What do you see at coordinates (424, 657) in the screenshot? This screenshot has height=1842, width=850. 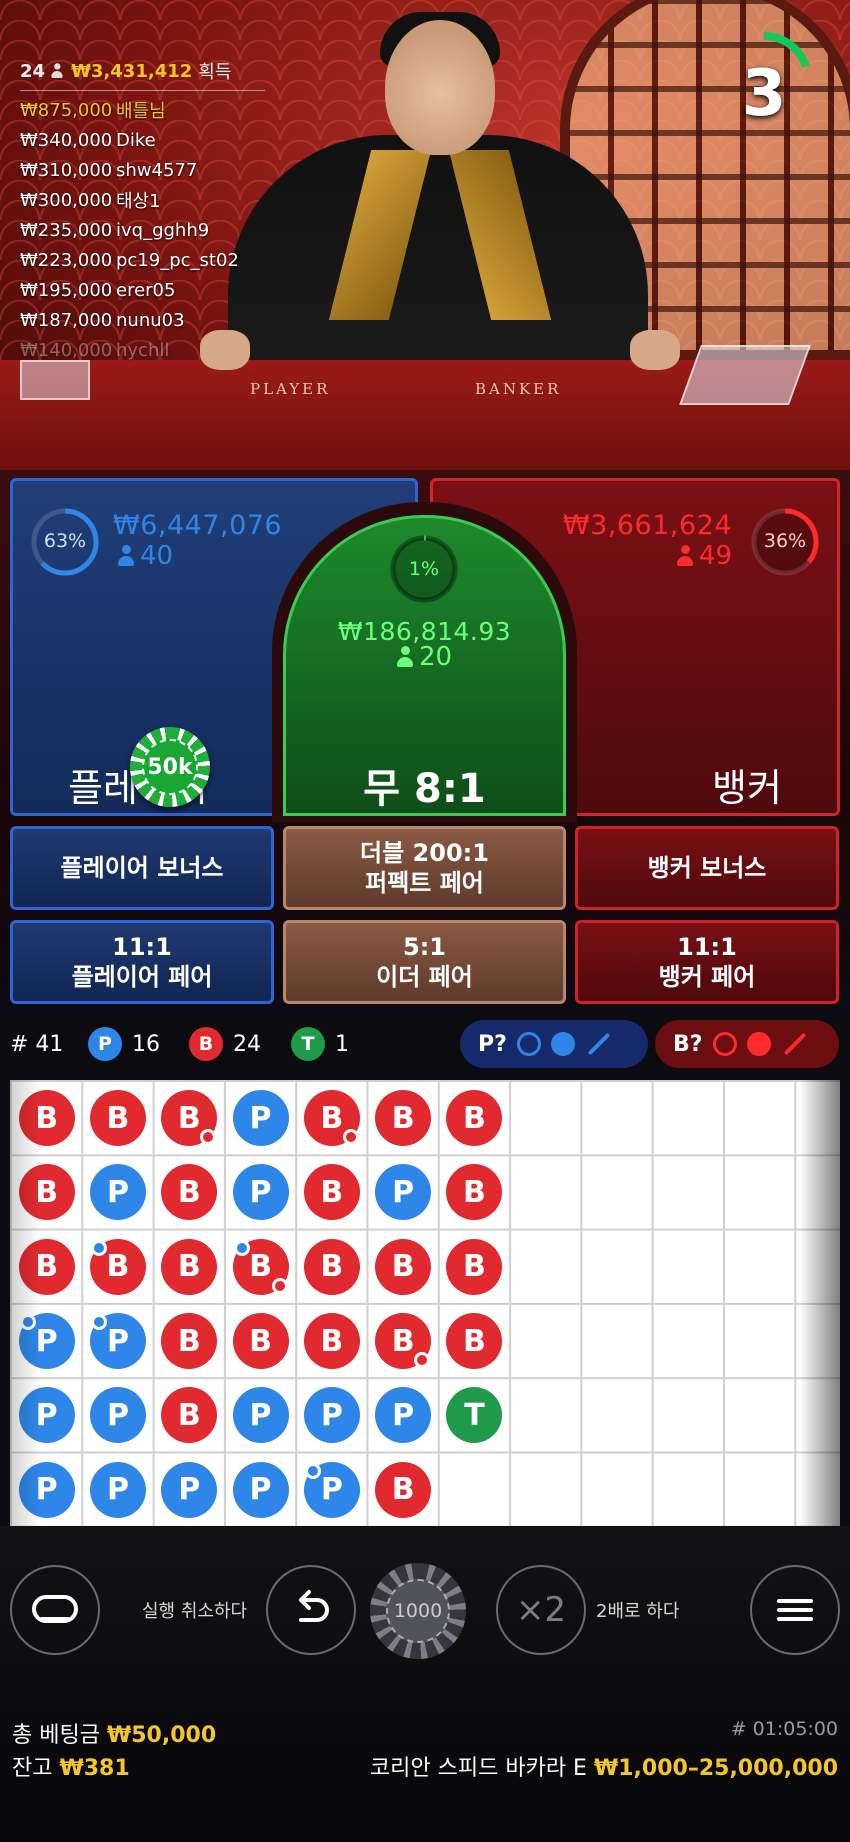 I see `tie-bettors: 20` at bounding box center [424, 657].